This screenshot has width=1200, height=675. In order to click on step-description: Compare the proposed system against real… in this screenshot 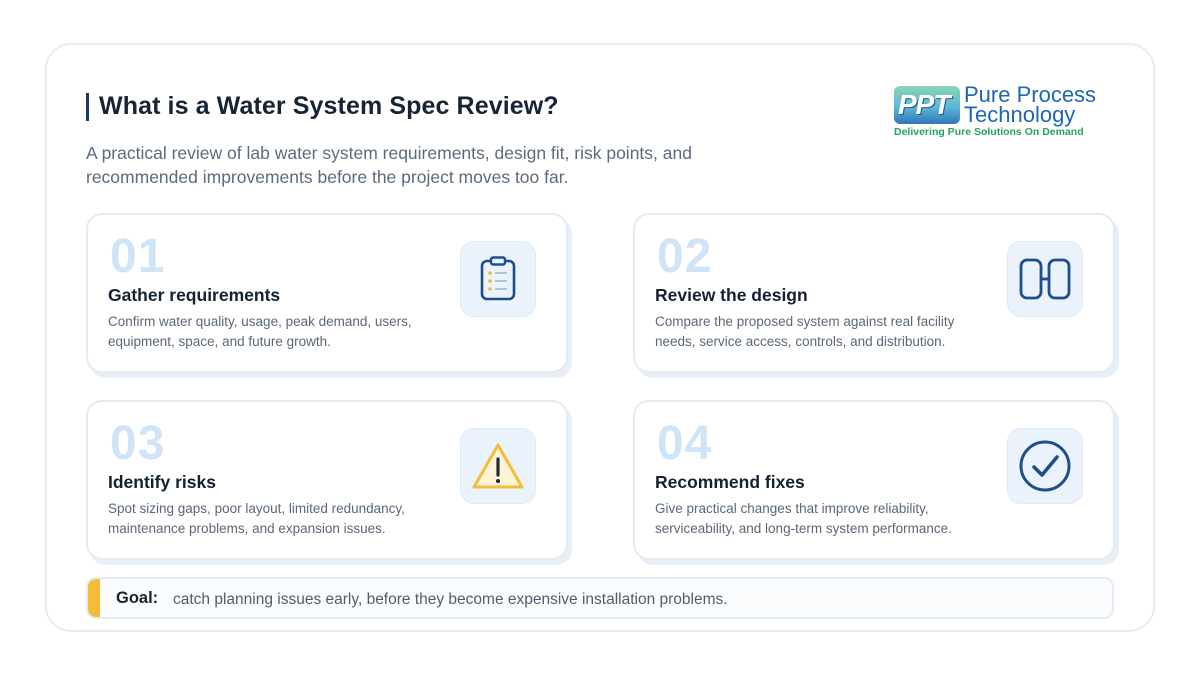, I will do `click(805, 331)`.